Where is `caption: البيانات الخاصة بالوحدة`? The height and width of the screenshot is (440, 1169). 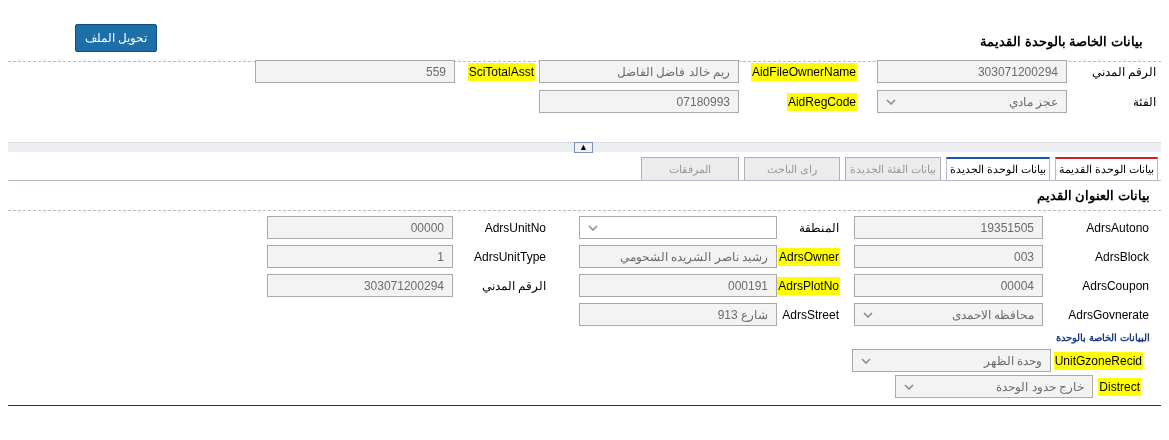 caption: البيانات الخاصة بالوحدة is located at coordinates (1103, 337).